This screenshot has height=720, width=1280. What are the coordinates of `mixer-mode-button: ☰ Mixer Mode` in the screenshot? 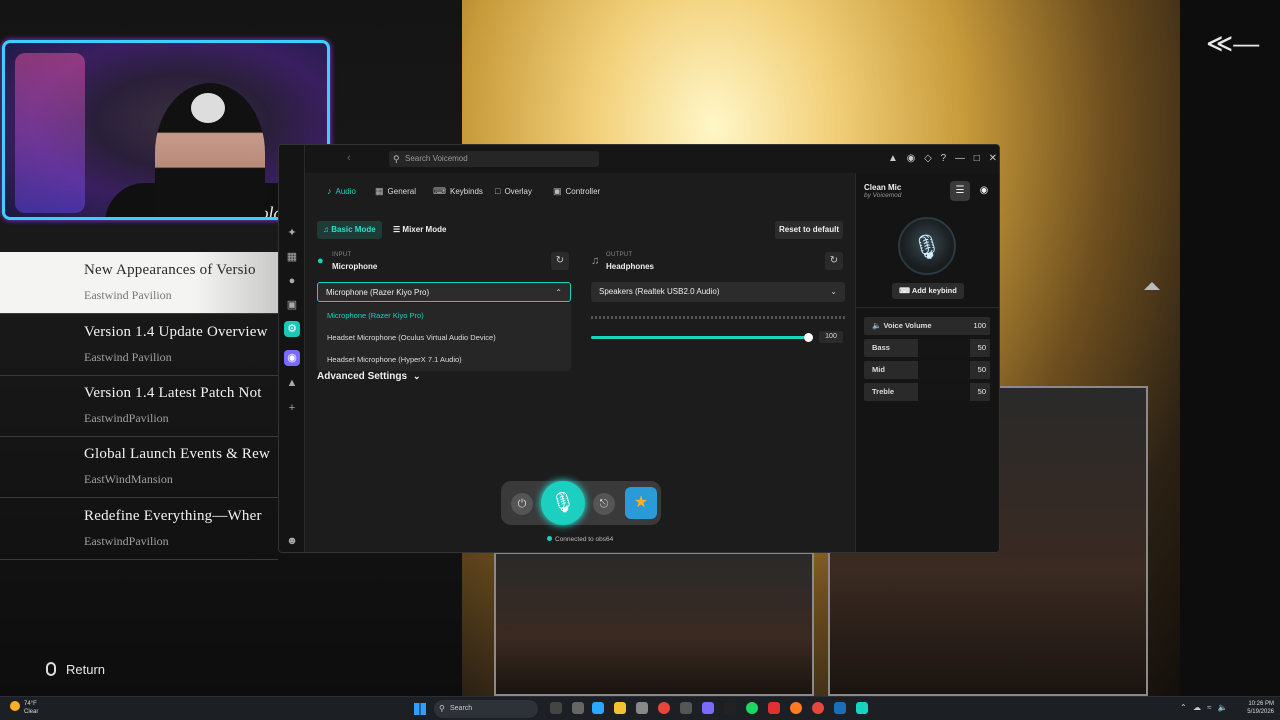 It's located at (419, 230).